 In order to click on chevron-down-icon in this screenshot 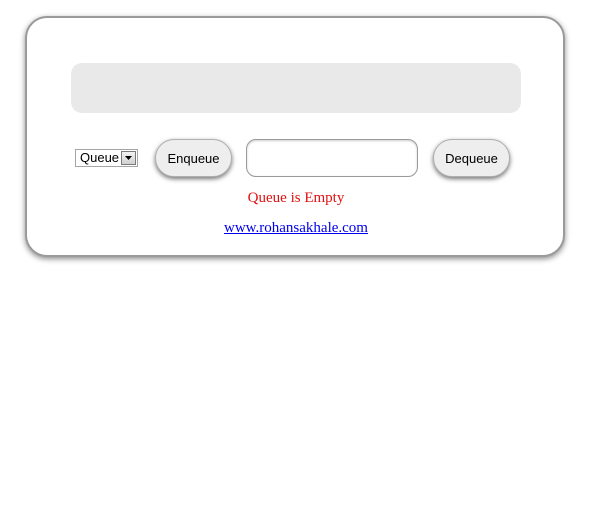, I will do `click(128, 158)`.